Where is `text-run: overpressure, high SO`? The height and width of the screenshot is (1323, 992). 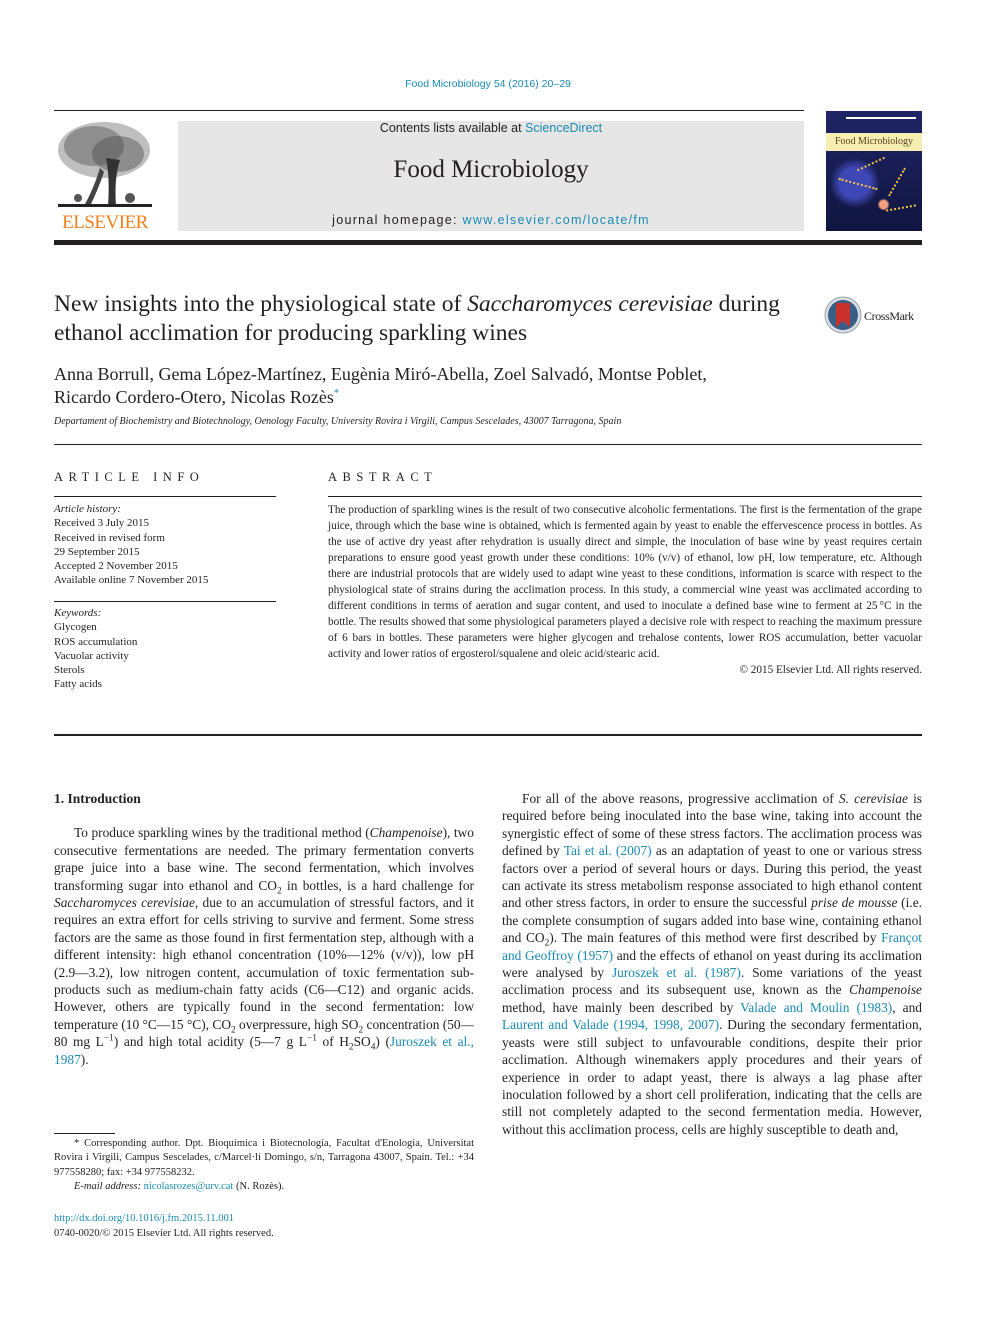
text-run: overpressure, high SO is located at coordinates (297, 1024).